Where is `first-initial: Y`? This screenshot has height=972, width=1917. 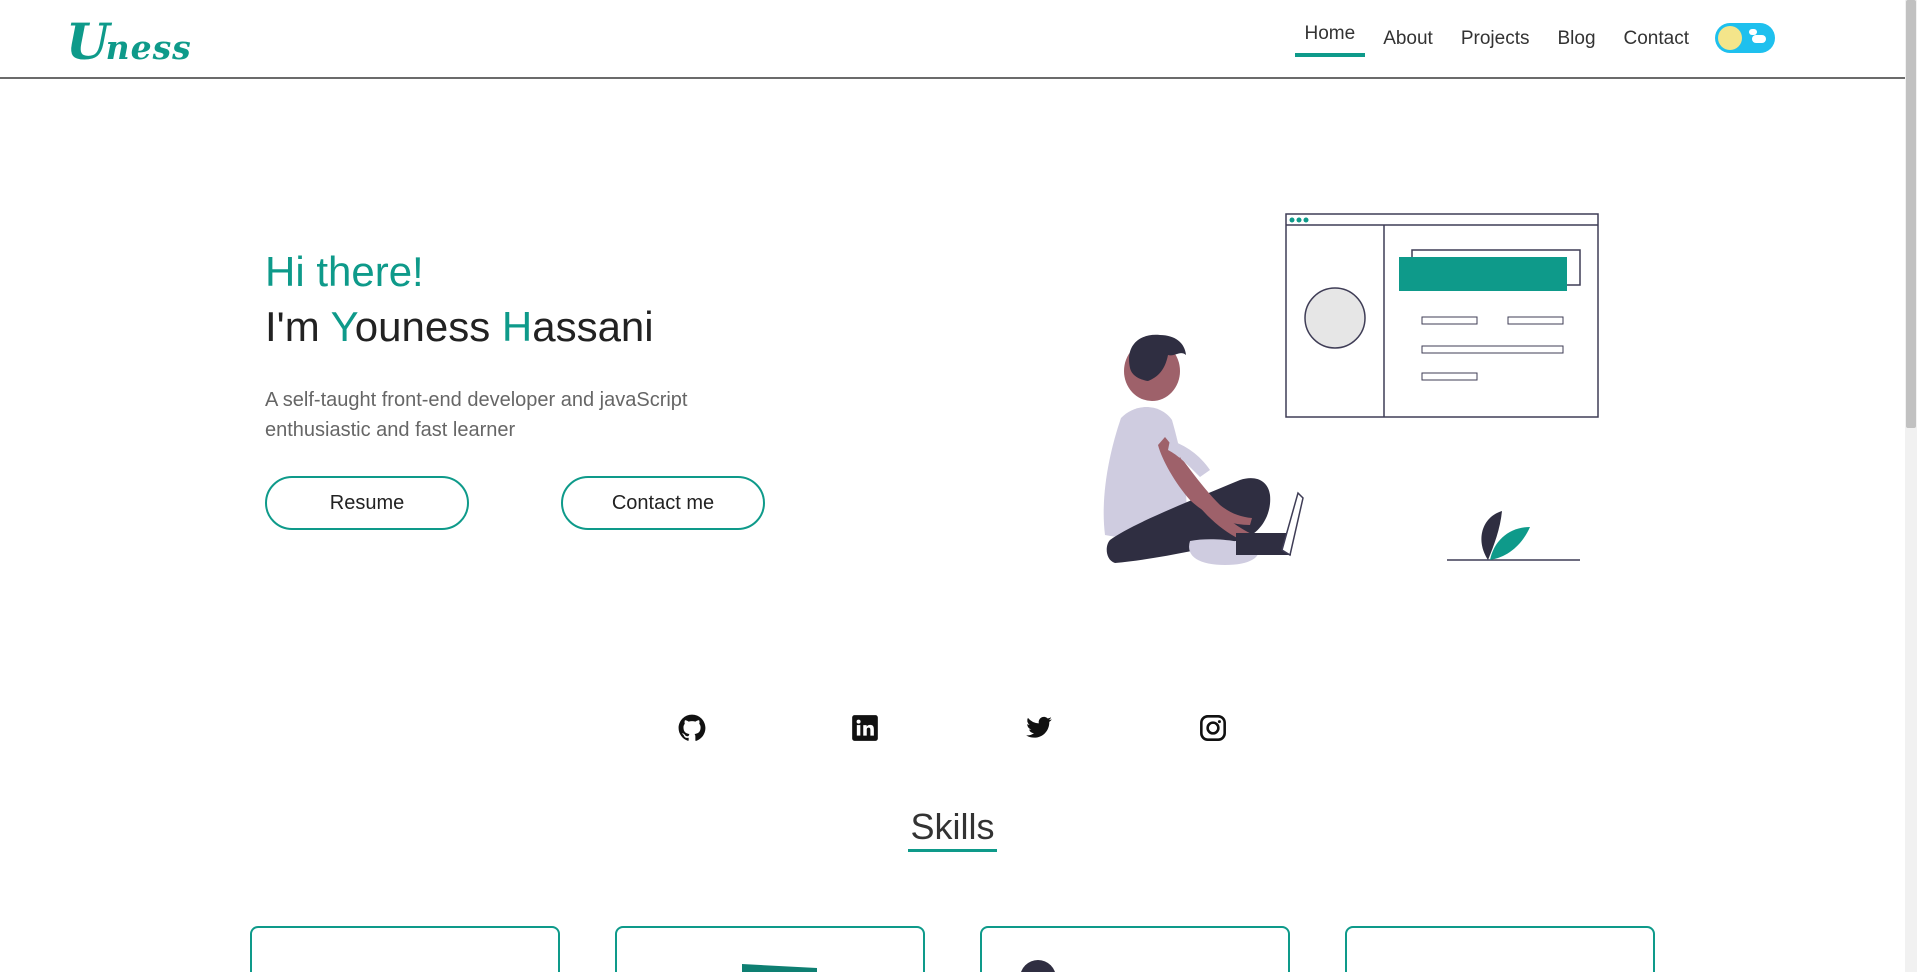 first-initial: Y is located at coordinates (342, 326).